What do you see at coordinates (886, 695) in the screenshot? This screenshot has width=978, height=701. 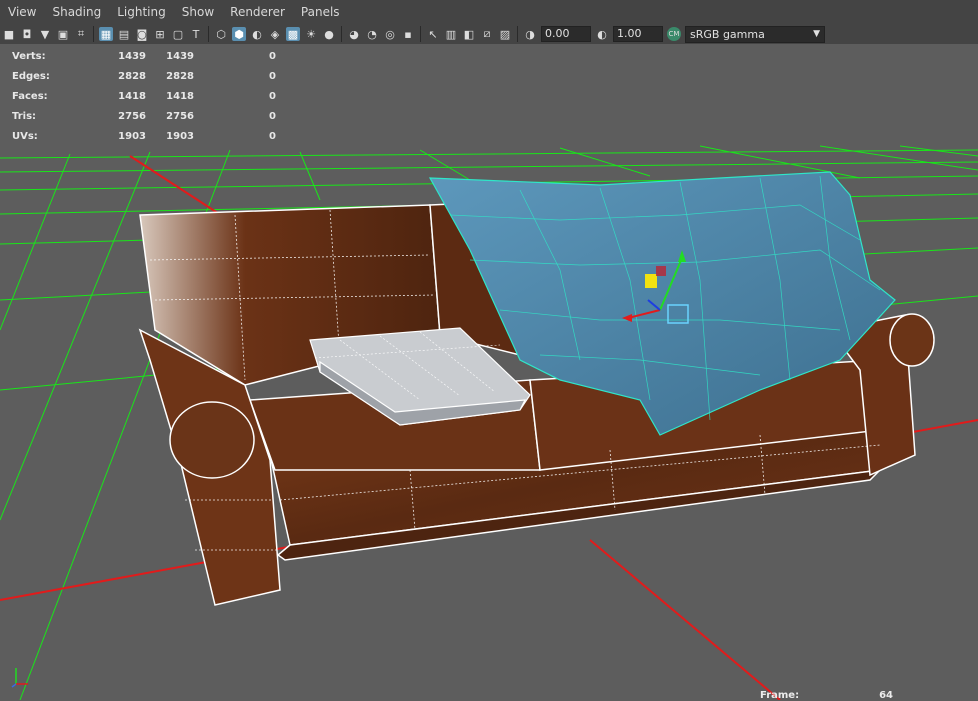 I see `frame-value: 64` at bounding box center [886, 695].